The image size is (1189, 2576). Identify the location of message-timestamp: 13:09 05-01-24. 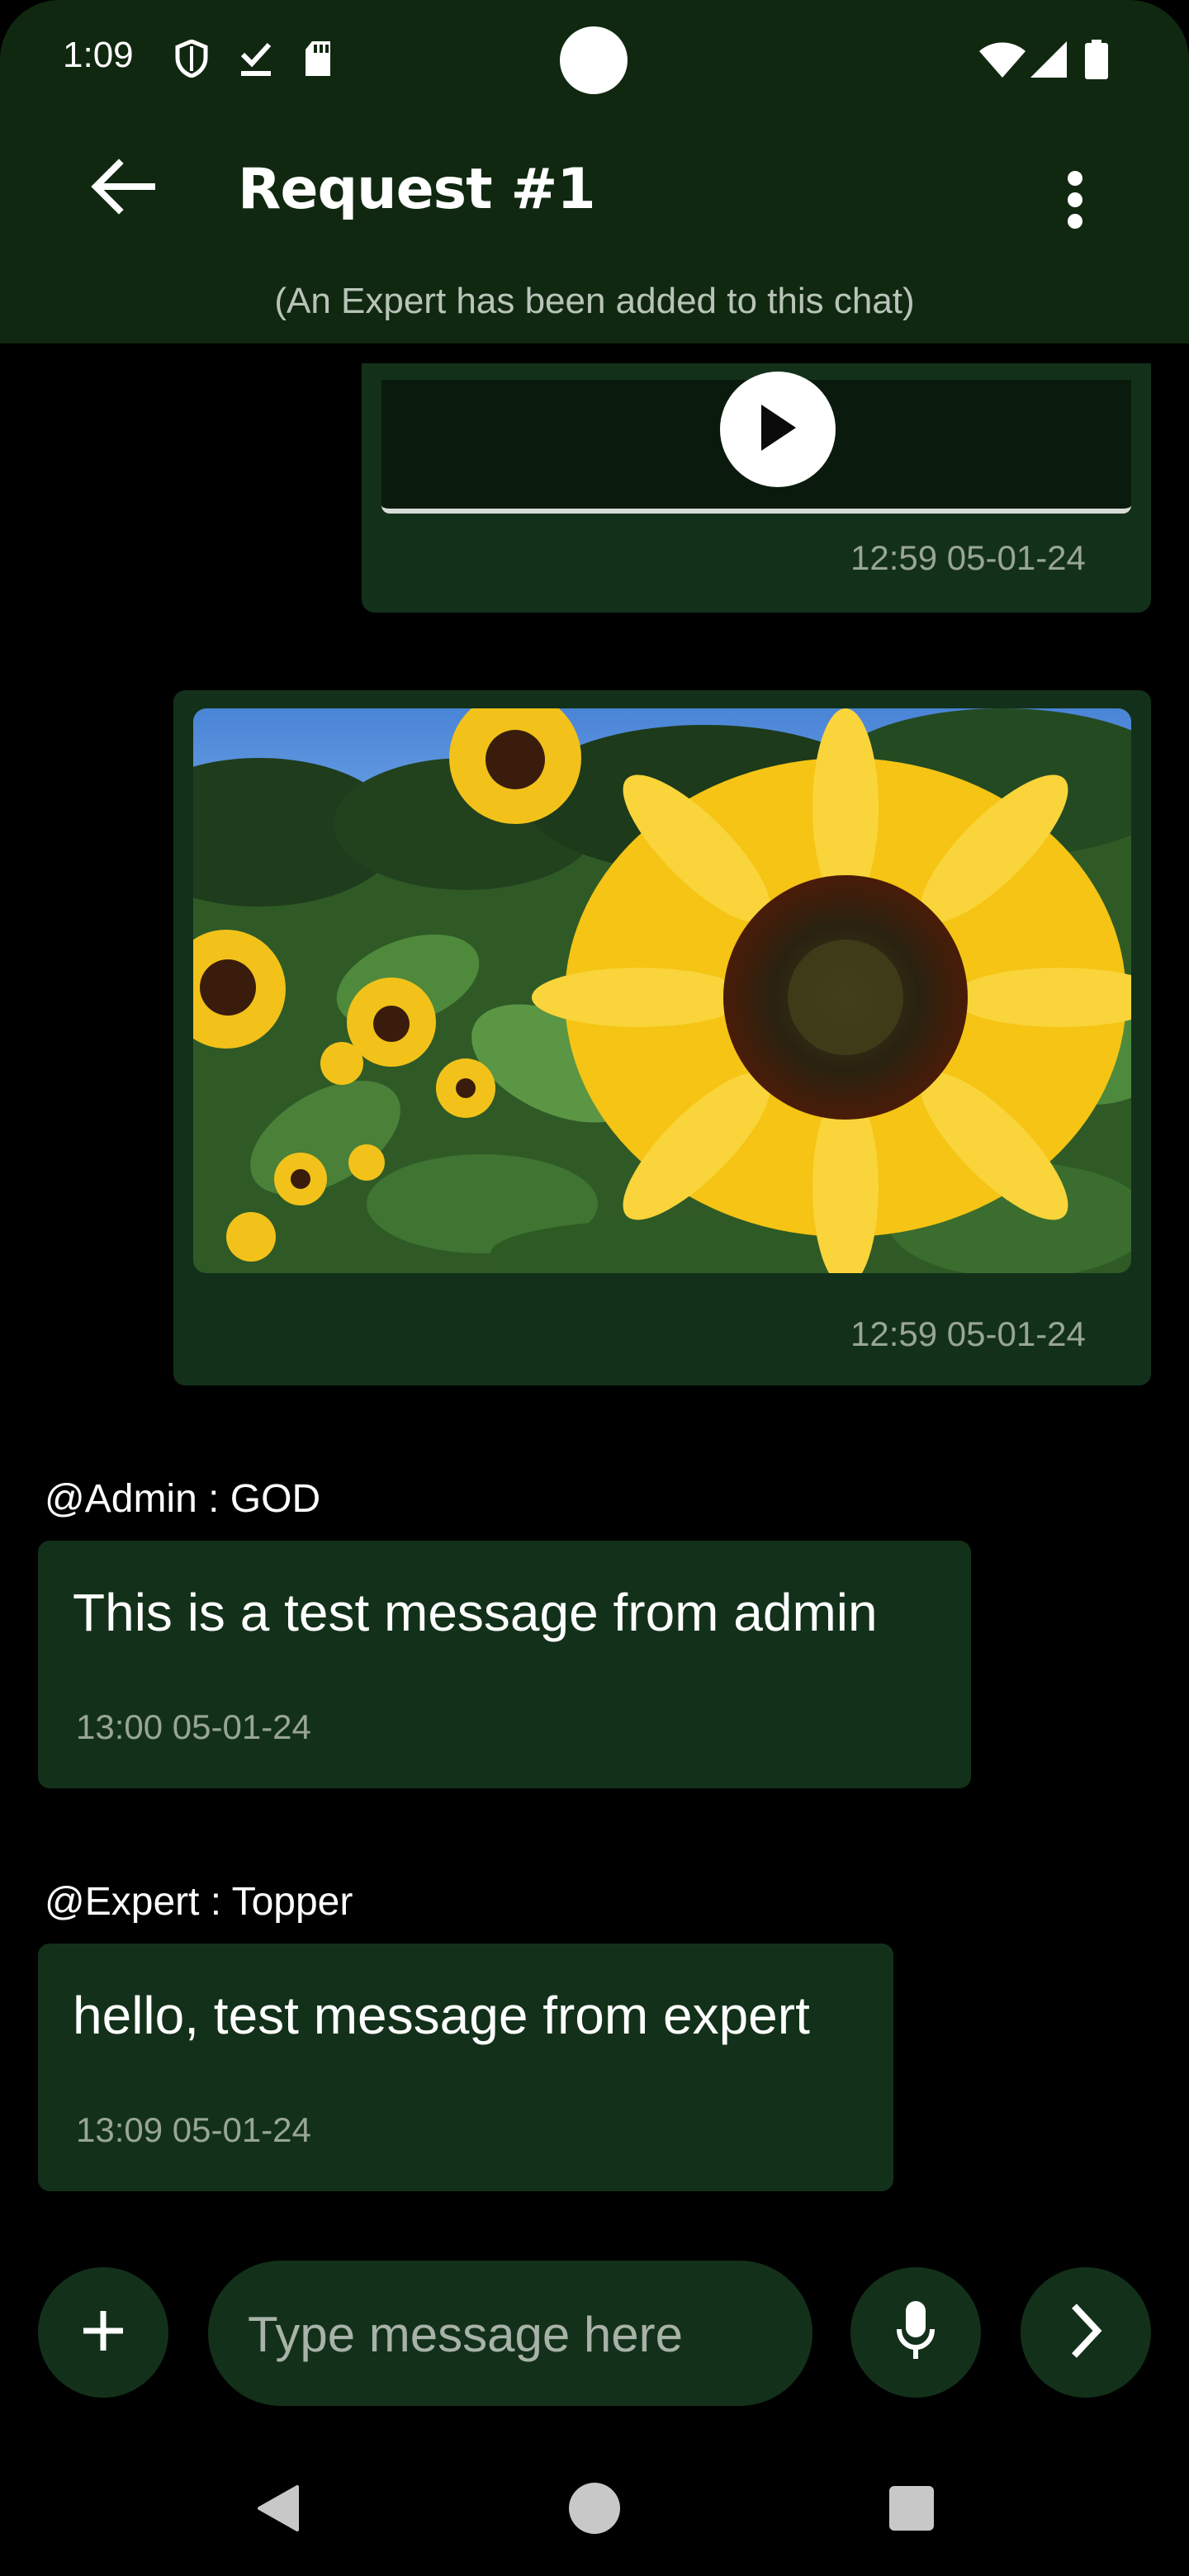
(193, 2129).